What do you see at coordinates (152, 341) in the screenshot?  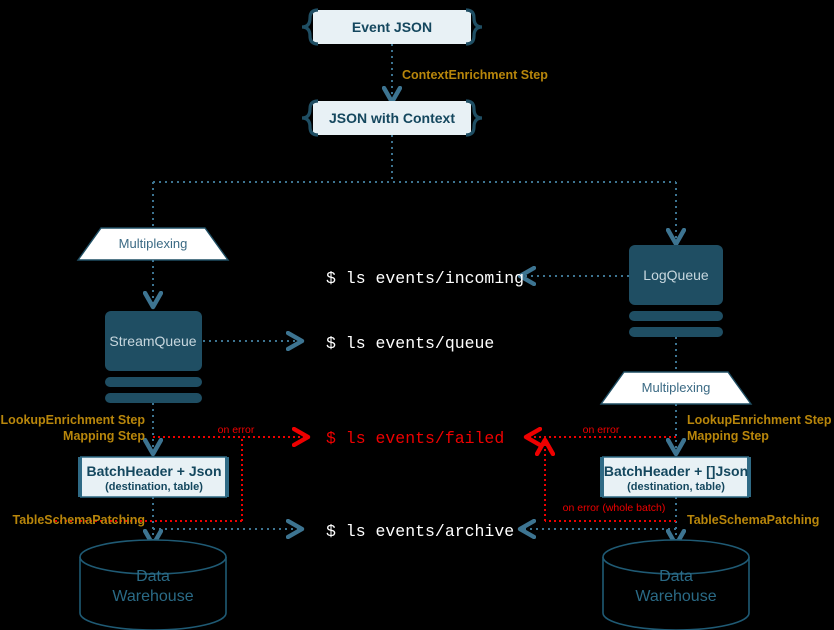 I see `streamqueue-label: StreamQueue` at bounding box center [152, 341].